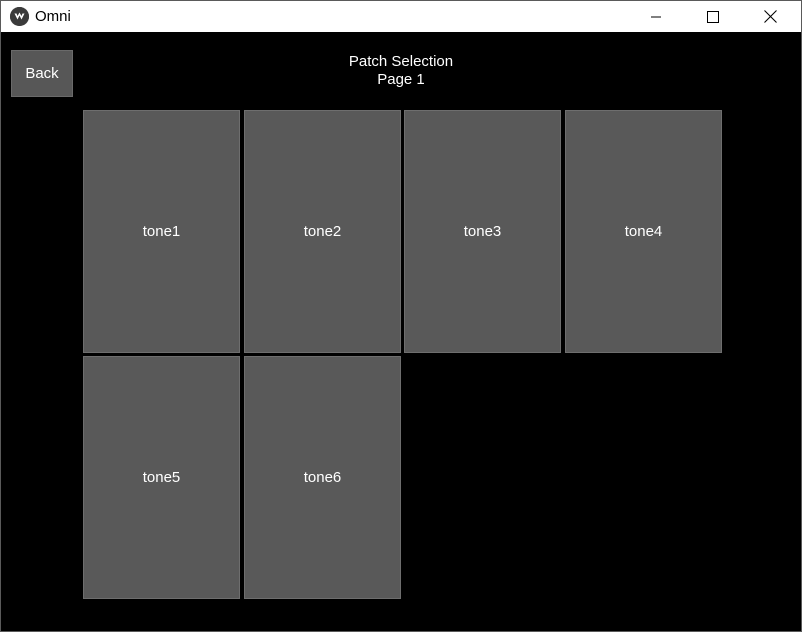 The width and height of the screenshot is (802, 632). What do you see at coordinates (643, 231) in the screenshot?
I see `patch-button-tone4: tone4` at bounding box center [643, 231].